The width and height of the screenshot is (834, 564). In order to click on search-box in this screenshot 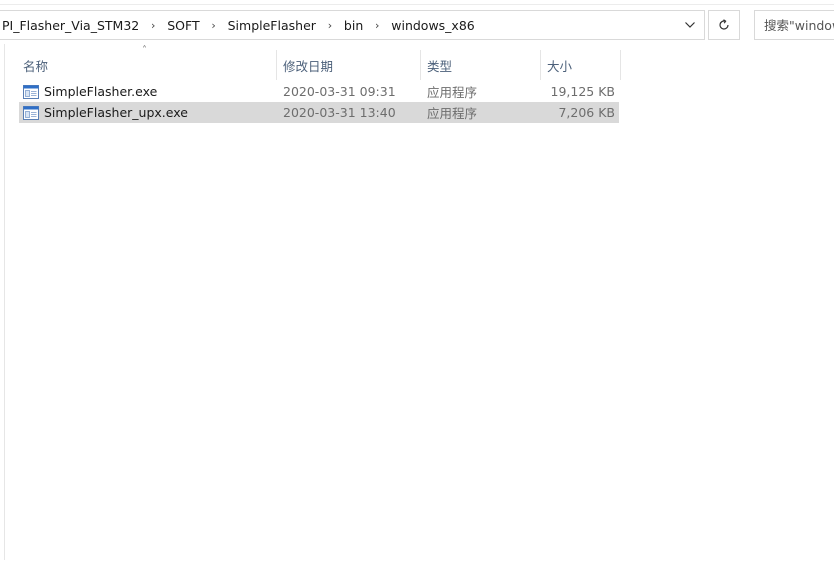, I will do `click(794, 25)`.